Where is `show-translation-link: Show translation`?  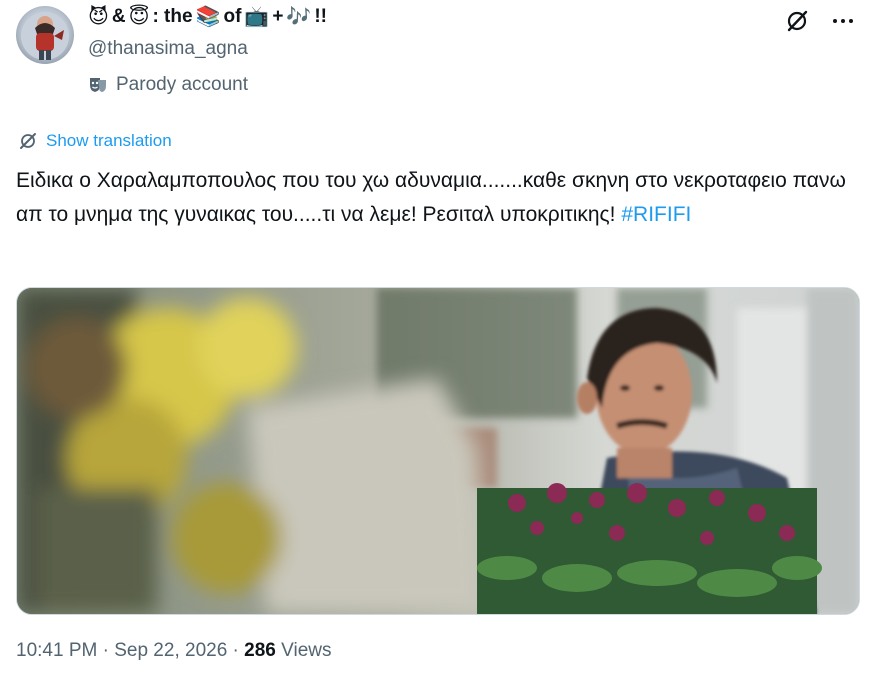
show-translation-link: Show translation is located at coordinates (95, 141).